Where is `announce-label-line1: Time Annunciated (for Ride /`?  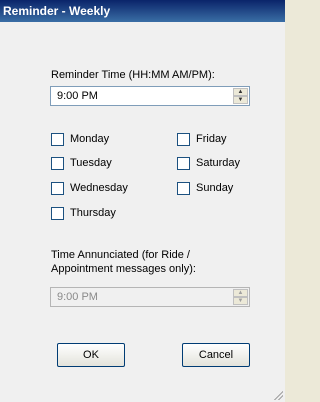
announce-label-line1: Time Annunciated (for Ride / is located at coordinates (120, 255).